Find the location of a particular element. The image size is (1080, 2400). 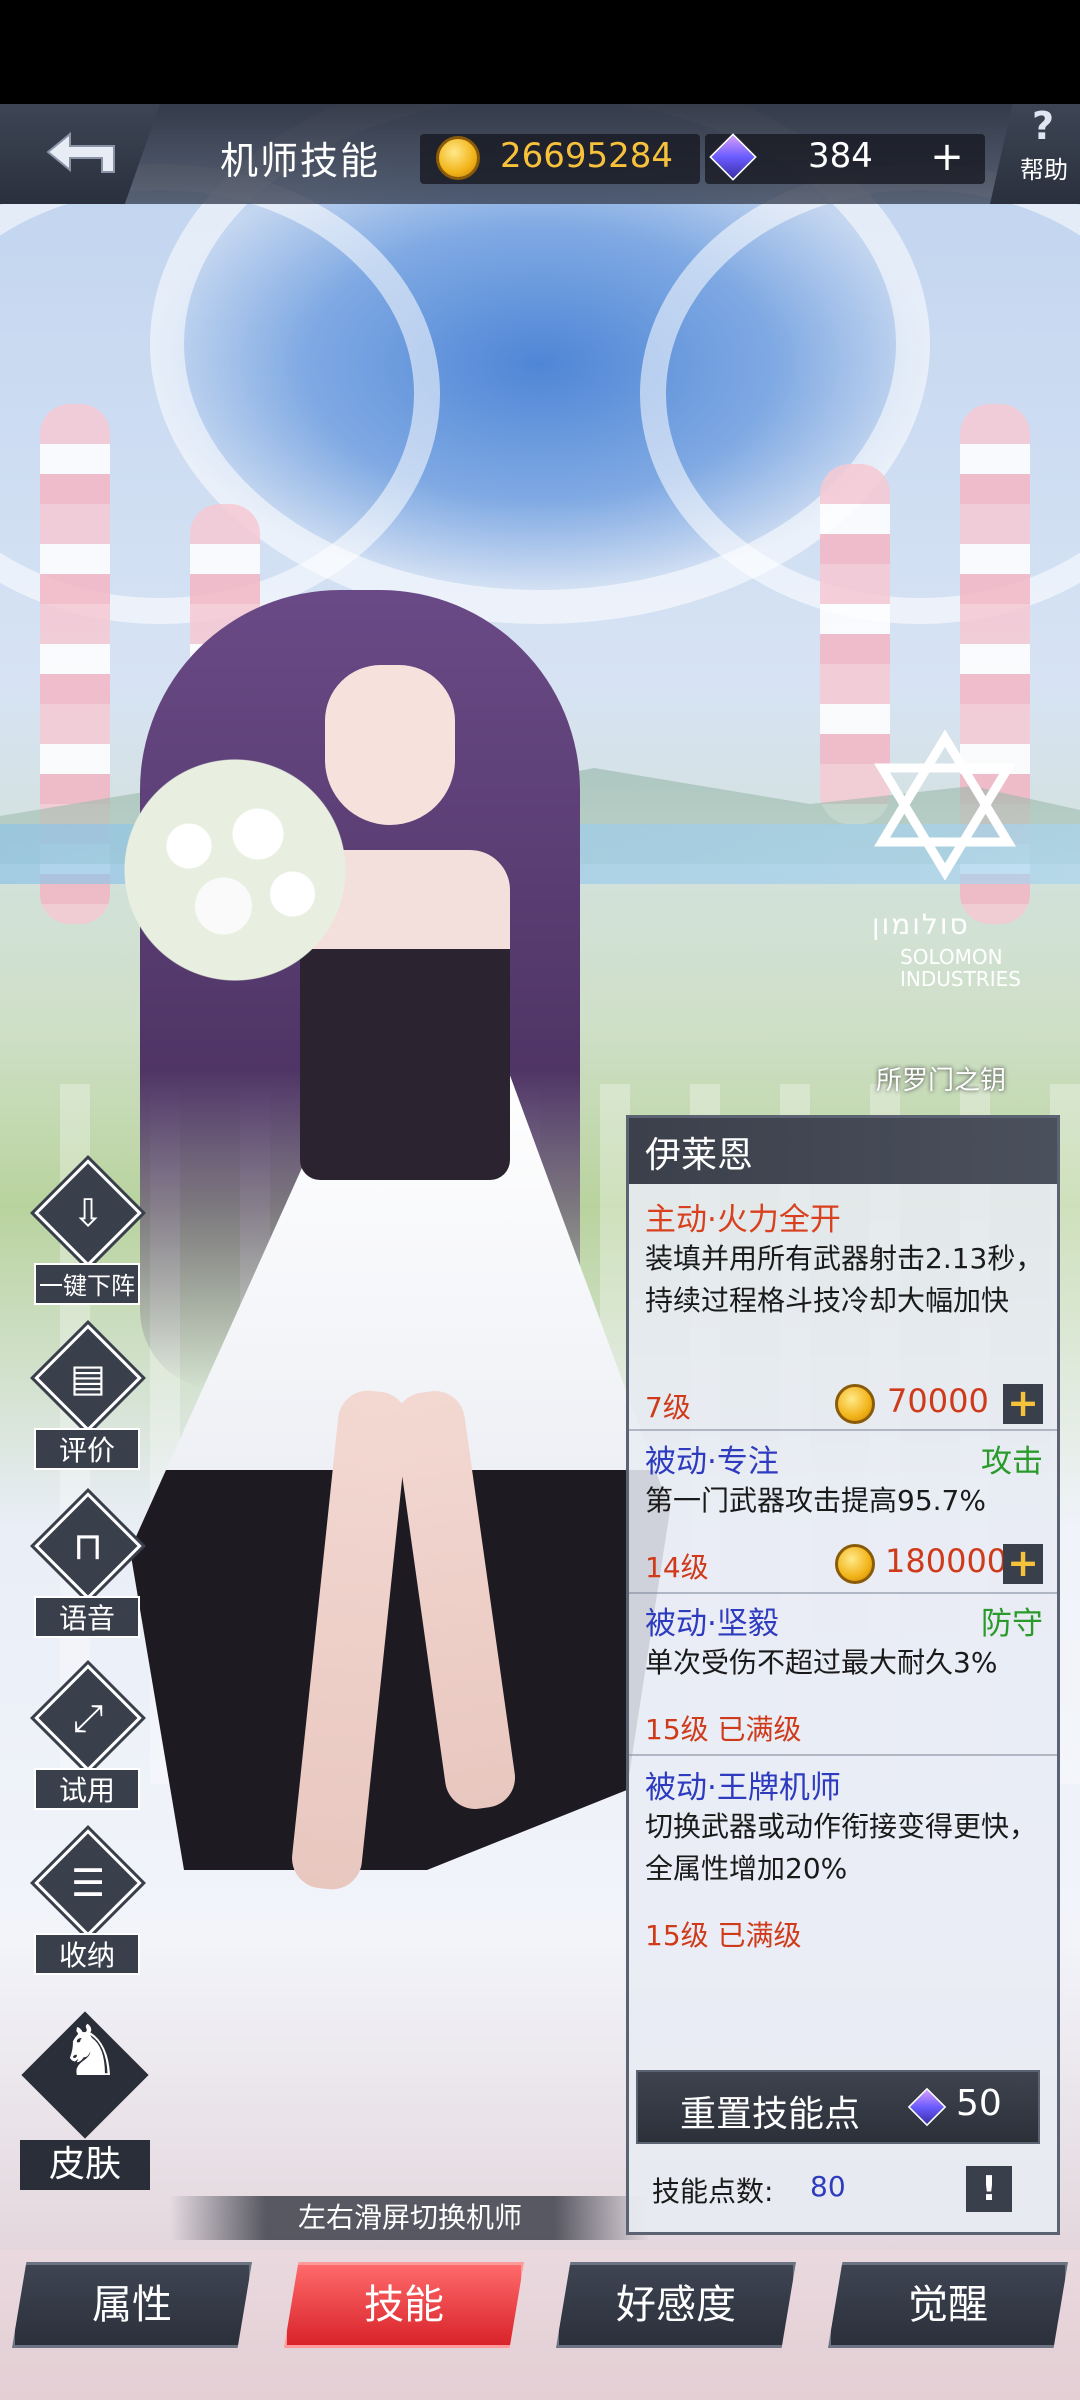

skill-level: 14级 is located at coordinates (677, 1567).